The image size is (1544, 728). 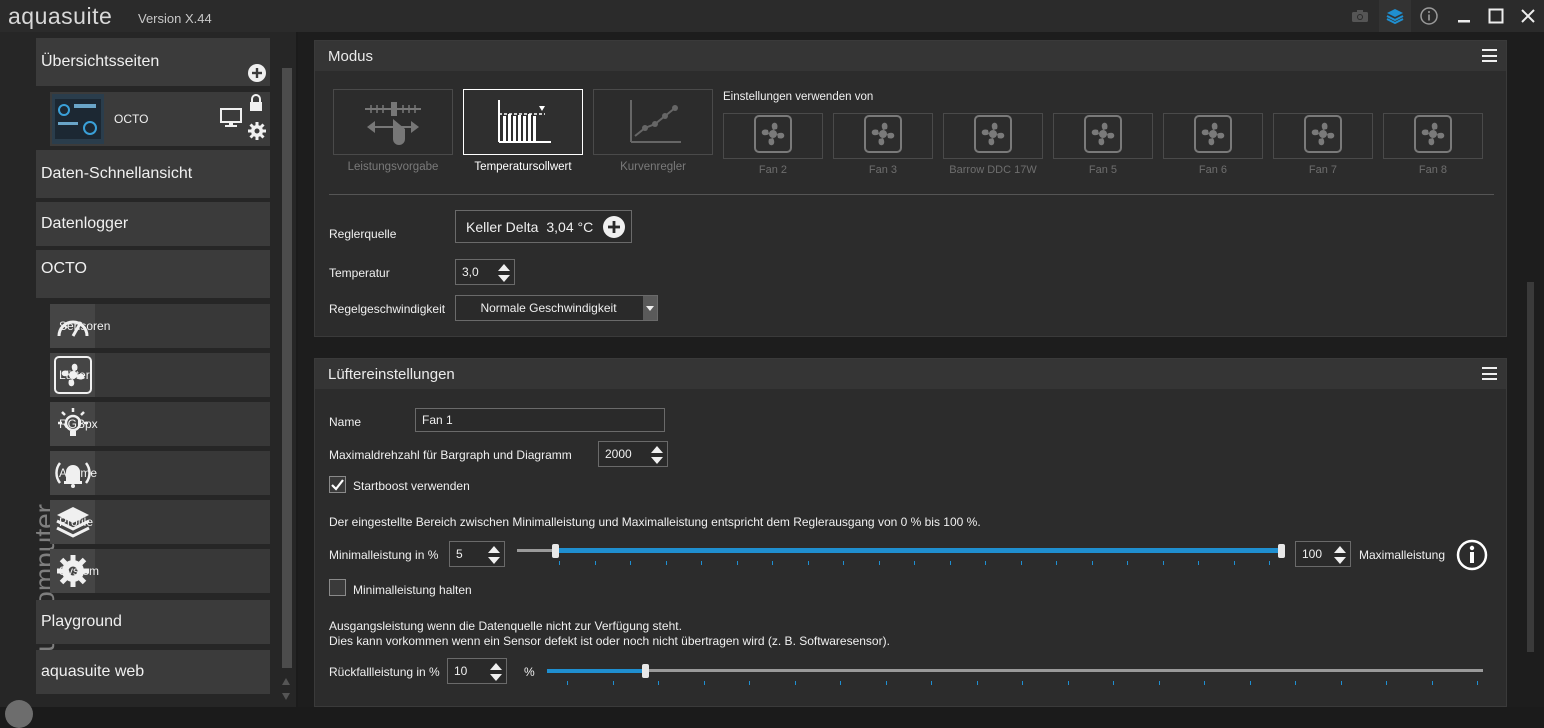 What do you see at coordinates (337, 484) in the screenshot?
I see `startboost-checkbox` at bounding box center [337, 484].